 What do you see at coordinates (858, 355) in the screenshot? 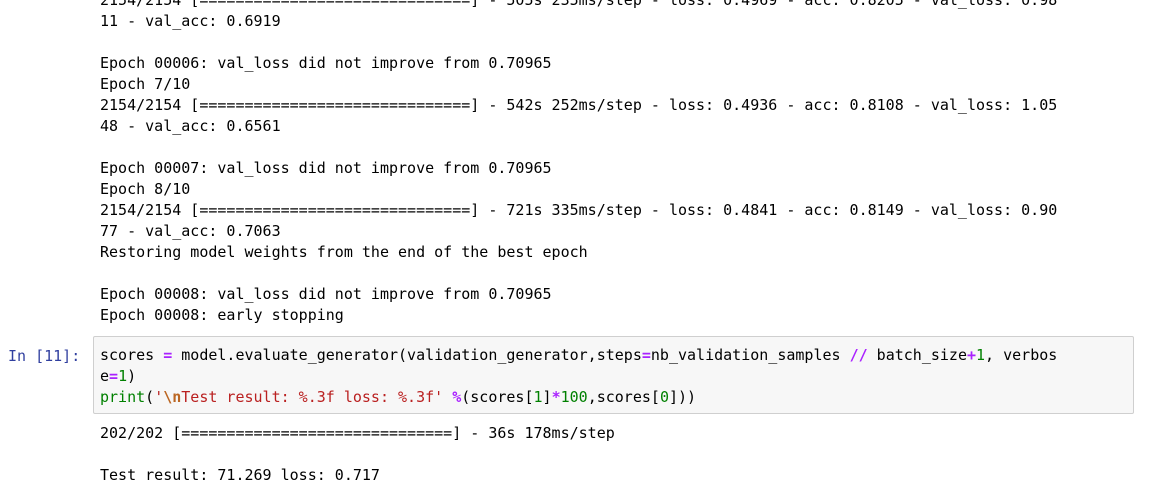
I see `code-token: //` at bounding box center [858, 355].